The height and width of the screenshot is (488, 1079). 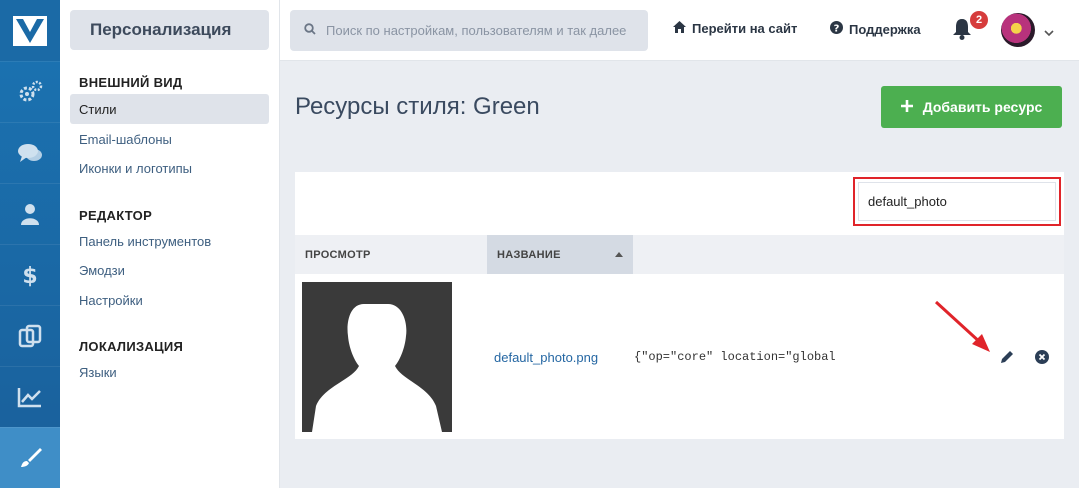 I want to click on filter-highlight, so click(x=957, y=201).